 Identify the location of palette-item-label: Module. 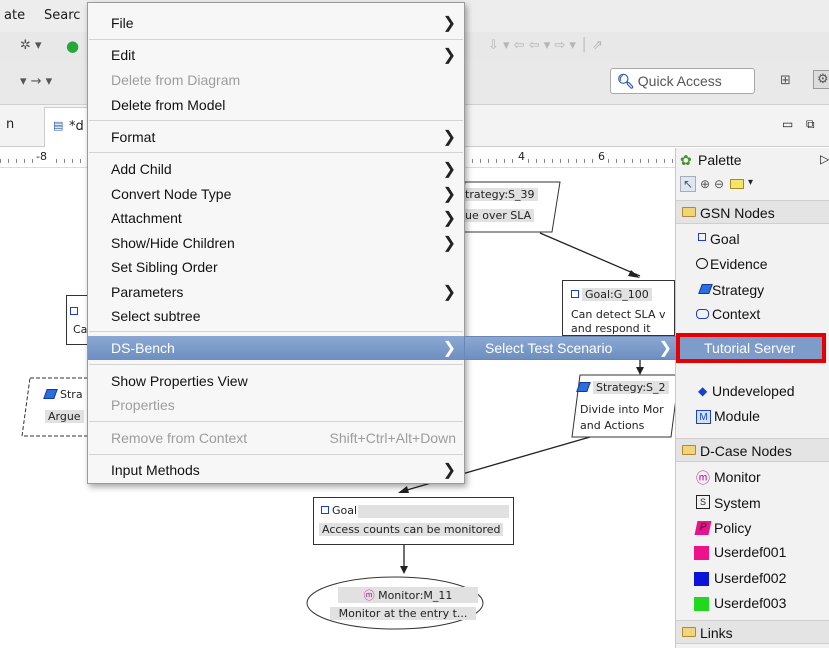
(737, 416).